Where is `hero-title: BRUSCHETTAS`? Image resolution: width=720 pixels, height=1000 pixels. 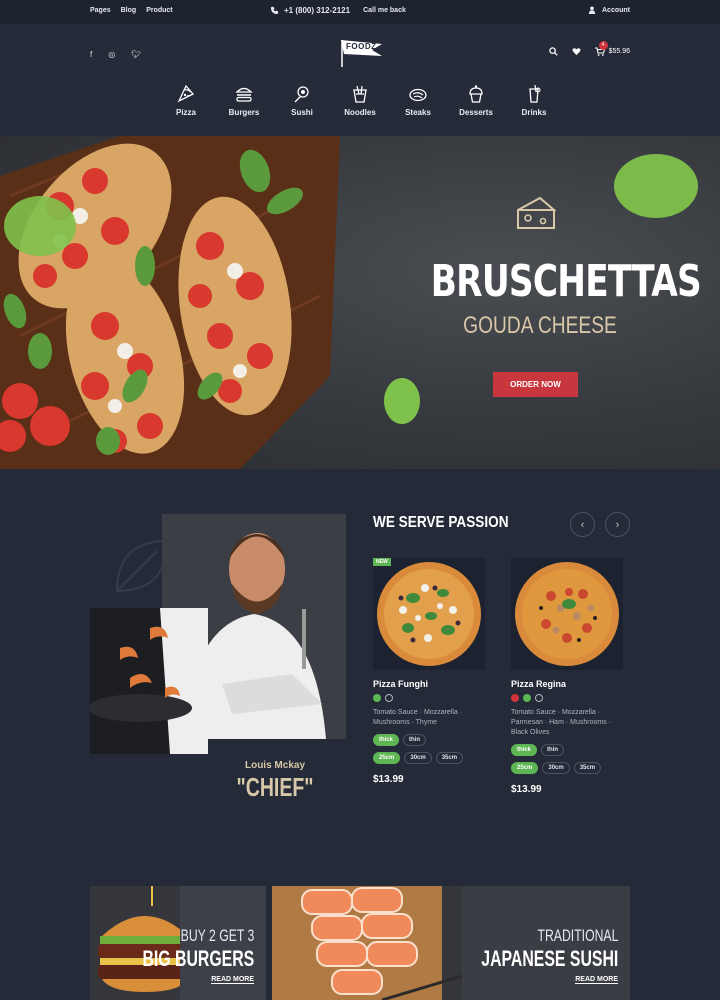 hero-title: BRUSCHETTAS is located at coordinates (566, 281).